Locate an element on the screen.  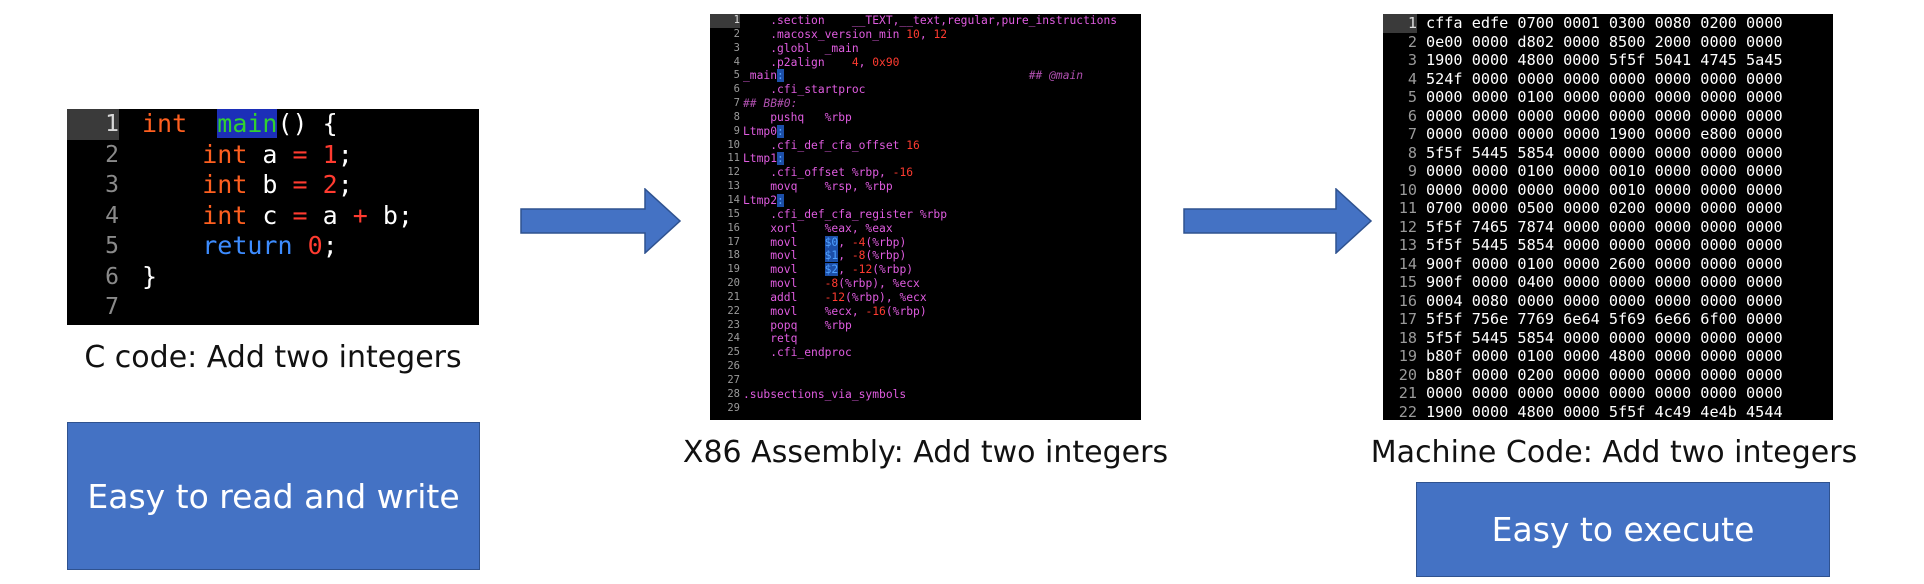
line-number: 6 is located at coordinates (736, 89).